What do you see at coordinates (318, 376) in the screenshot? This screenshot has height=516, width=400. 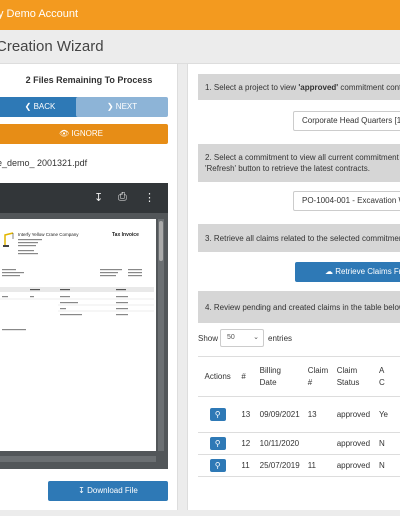 I see `col-claim-number: Claim #` at bounding box center [318, 376].